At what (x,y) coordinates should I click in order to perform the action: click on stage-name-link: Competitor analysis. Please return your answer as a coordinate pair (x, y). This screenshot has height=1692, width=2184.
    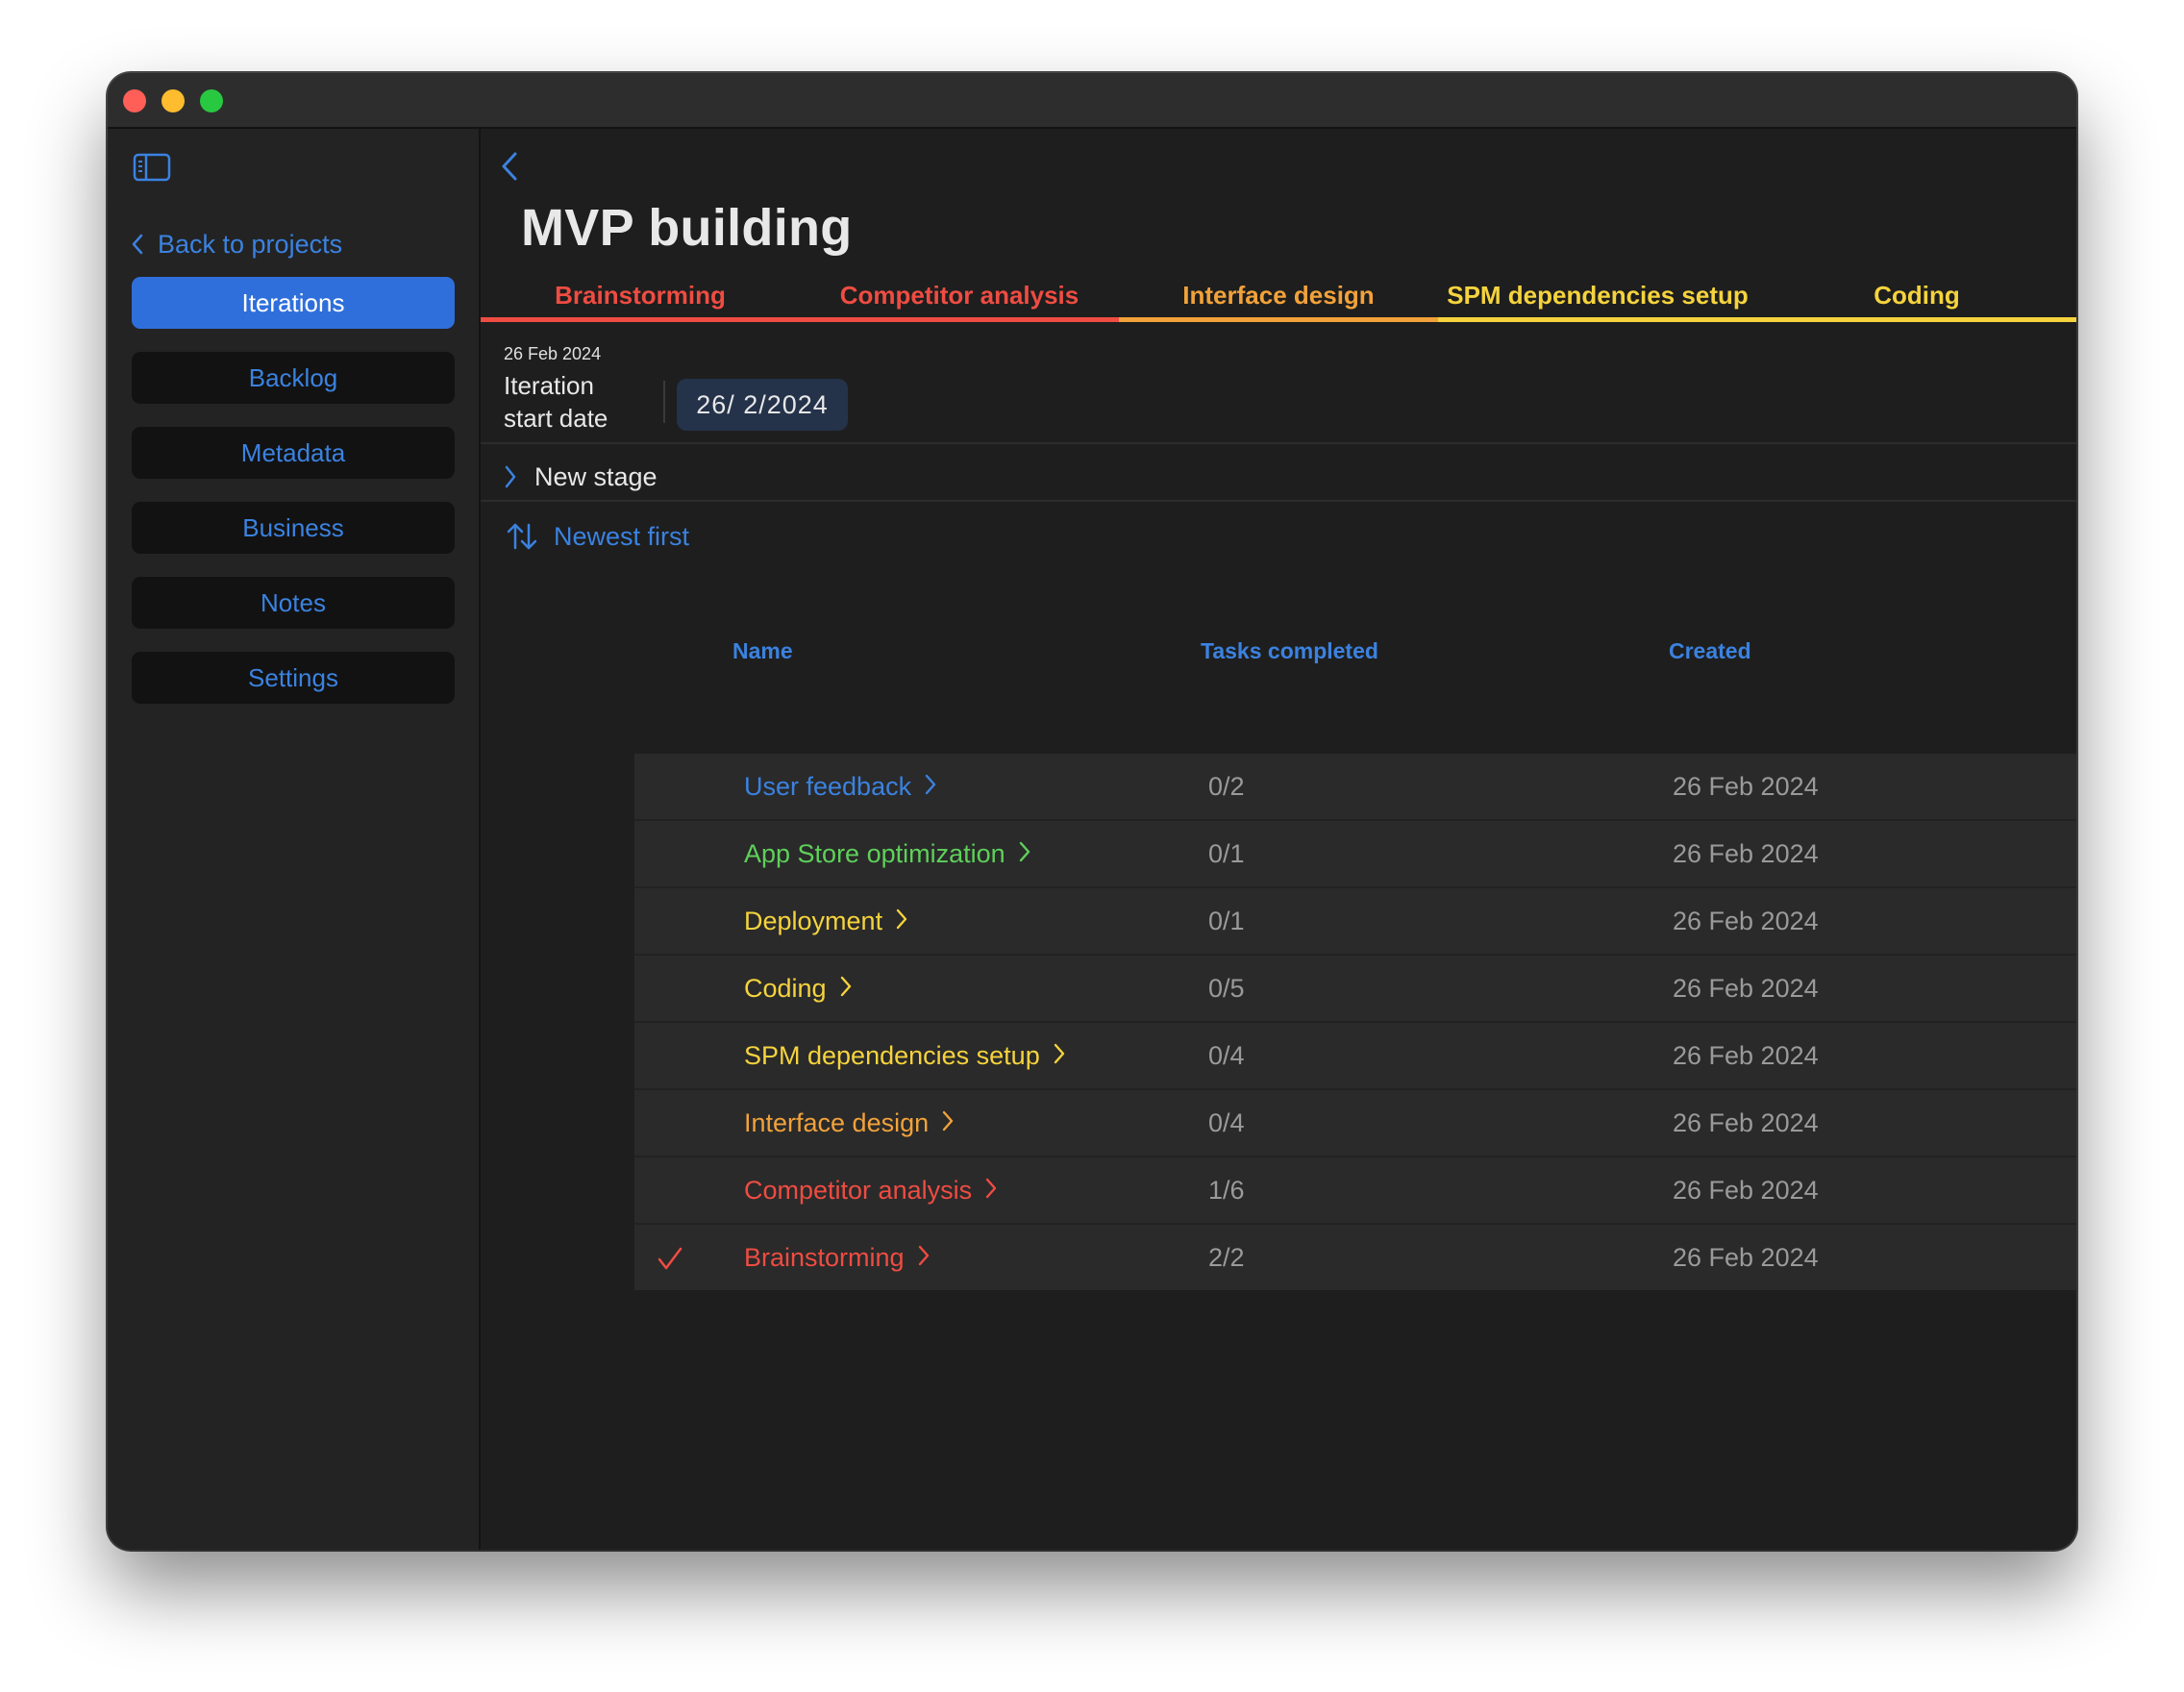
    Looking at the image, I should click on (871, 1190).